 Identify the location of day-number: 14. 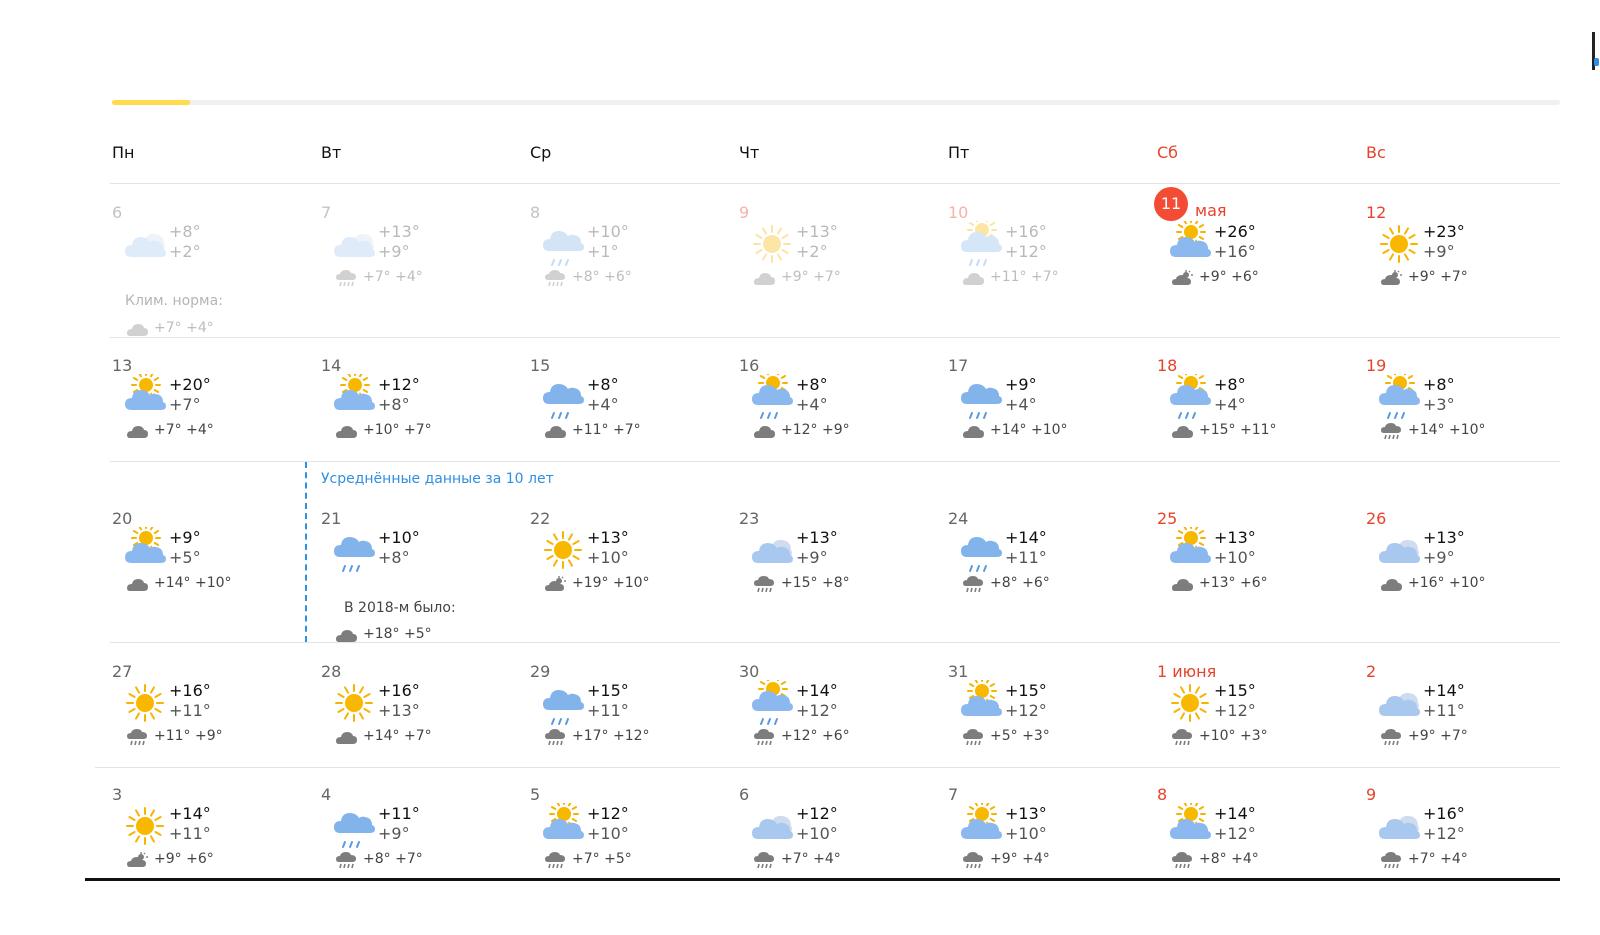
(331, 366).